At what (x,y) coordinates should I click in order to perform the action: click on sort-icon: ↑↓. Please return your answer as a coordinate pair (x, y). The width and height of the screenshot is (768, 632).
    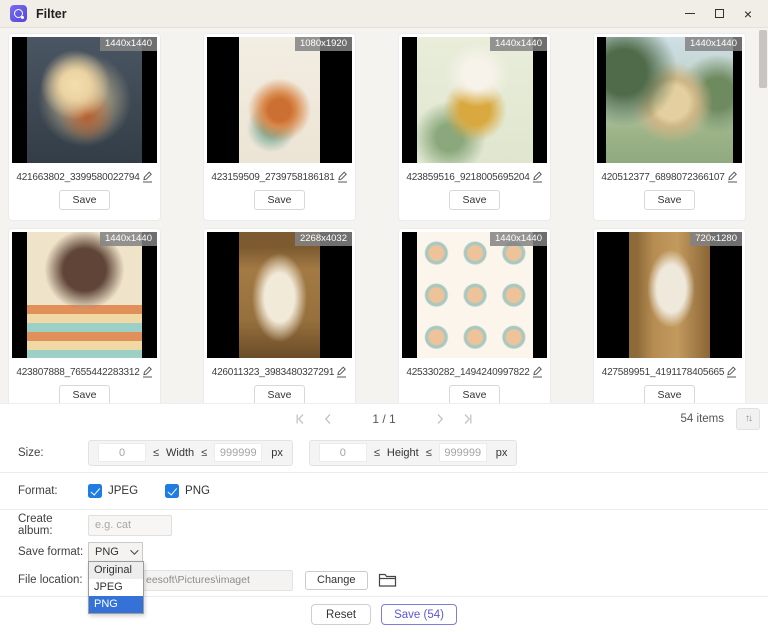
    Looking at the image, I should click on (749, 418).